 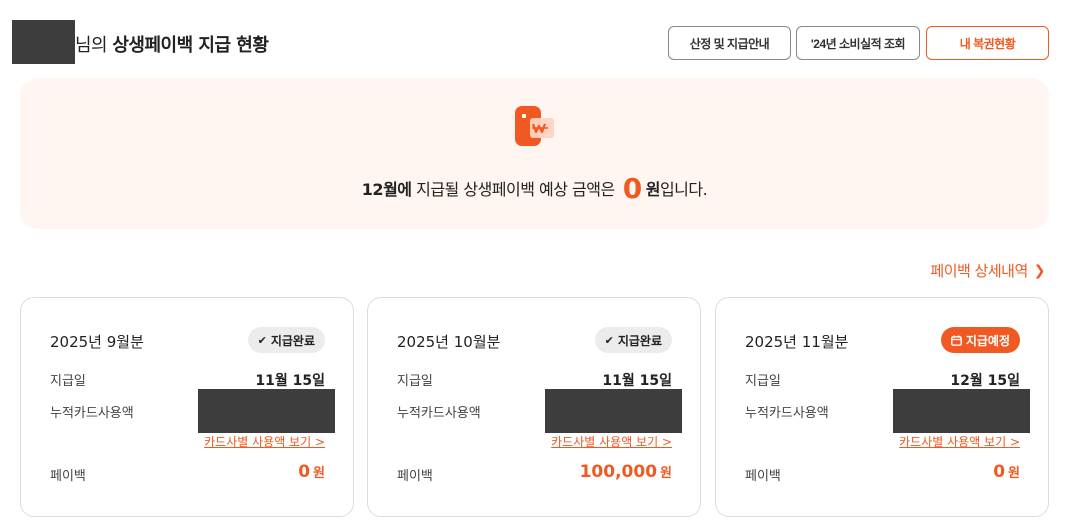 What do you see at coordinates (987, 340) in the screenshot?
I see `status-label: 지급예정` at bounding box center [987, 340].